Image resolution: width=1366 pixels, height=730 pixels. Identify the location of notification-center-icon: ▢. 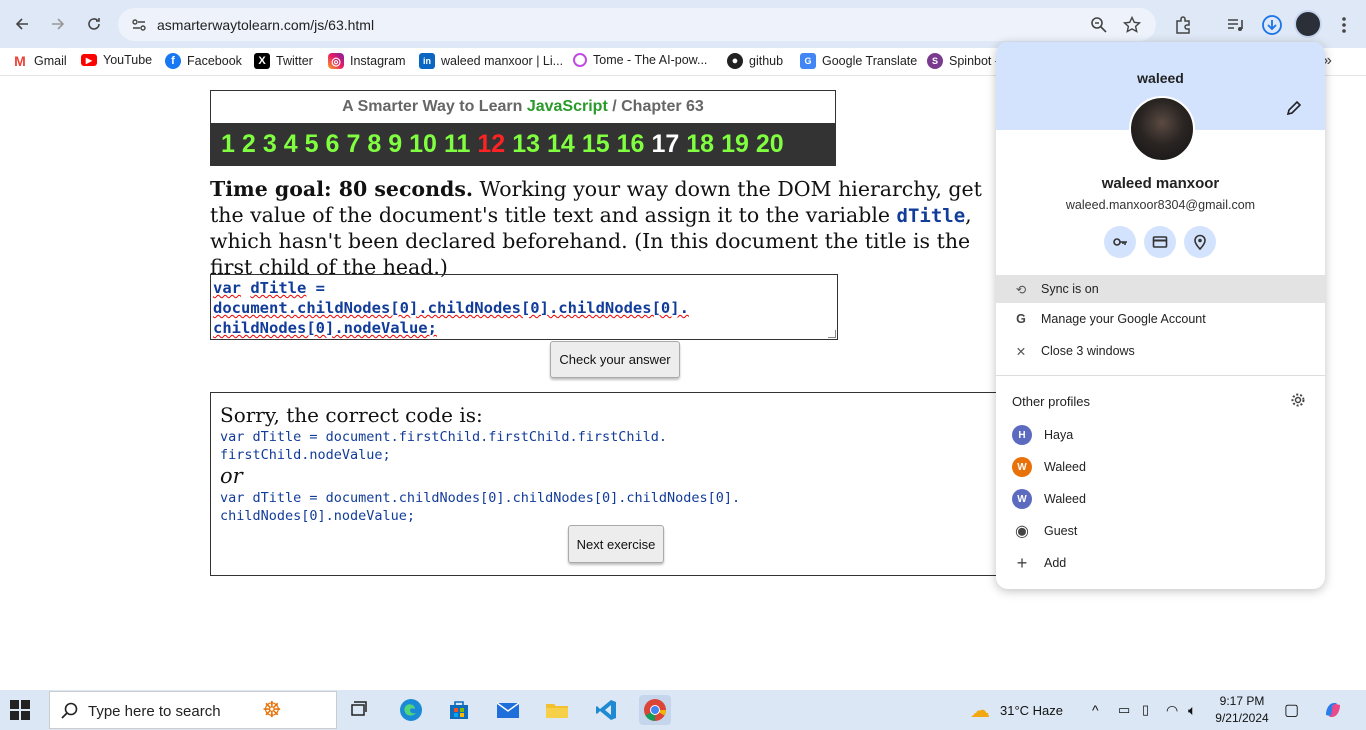
(1291, 710).